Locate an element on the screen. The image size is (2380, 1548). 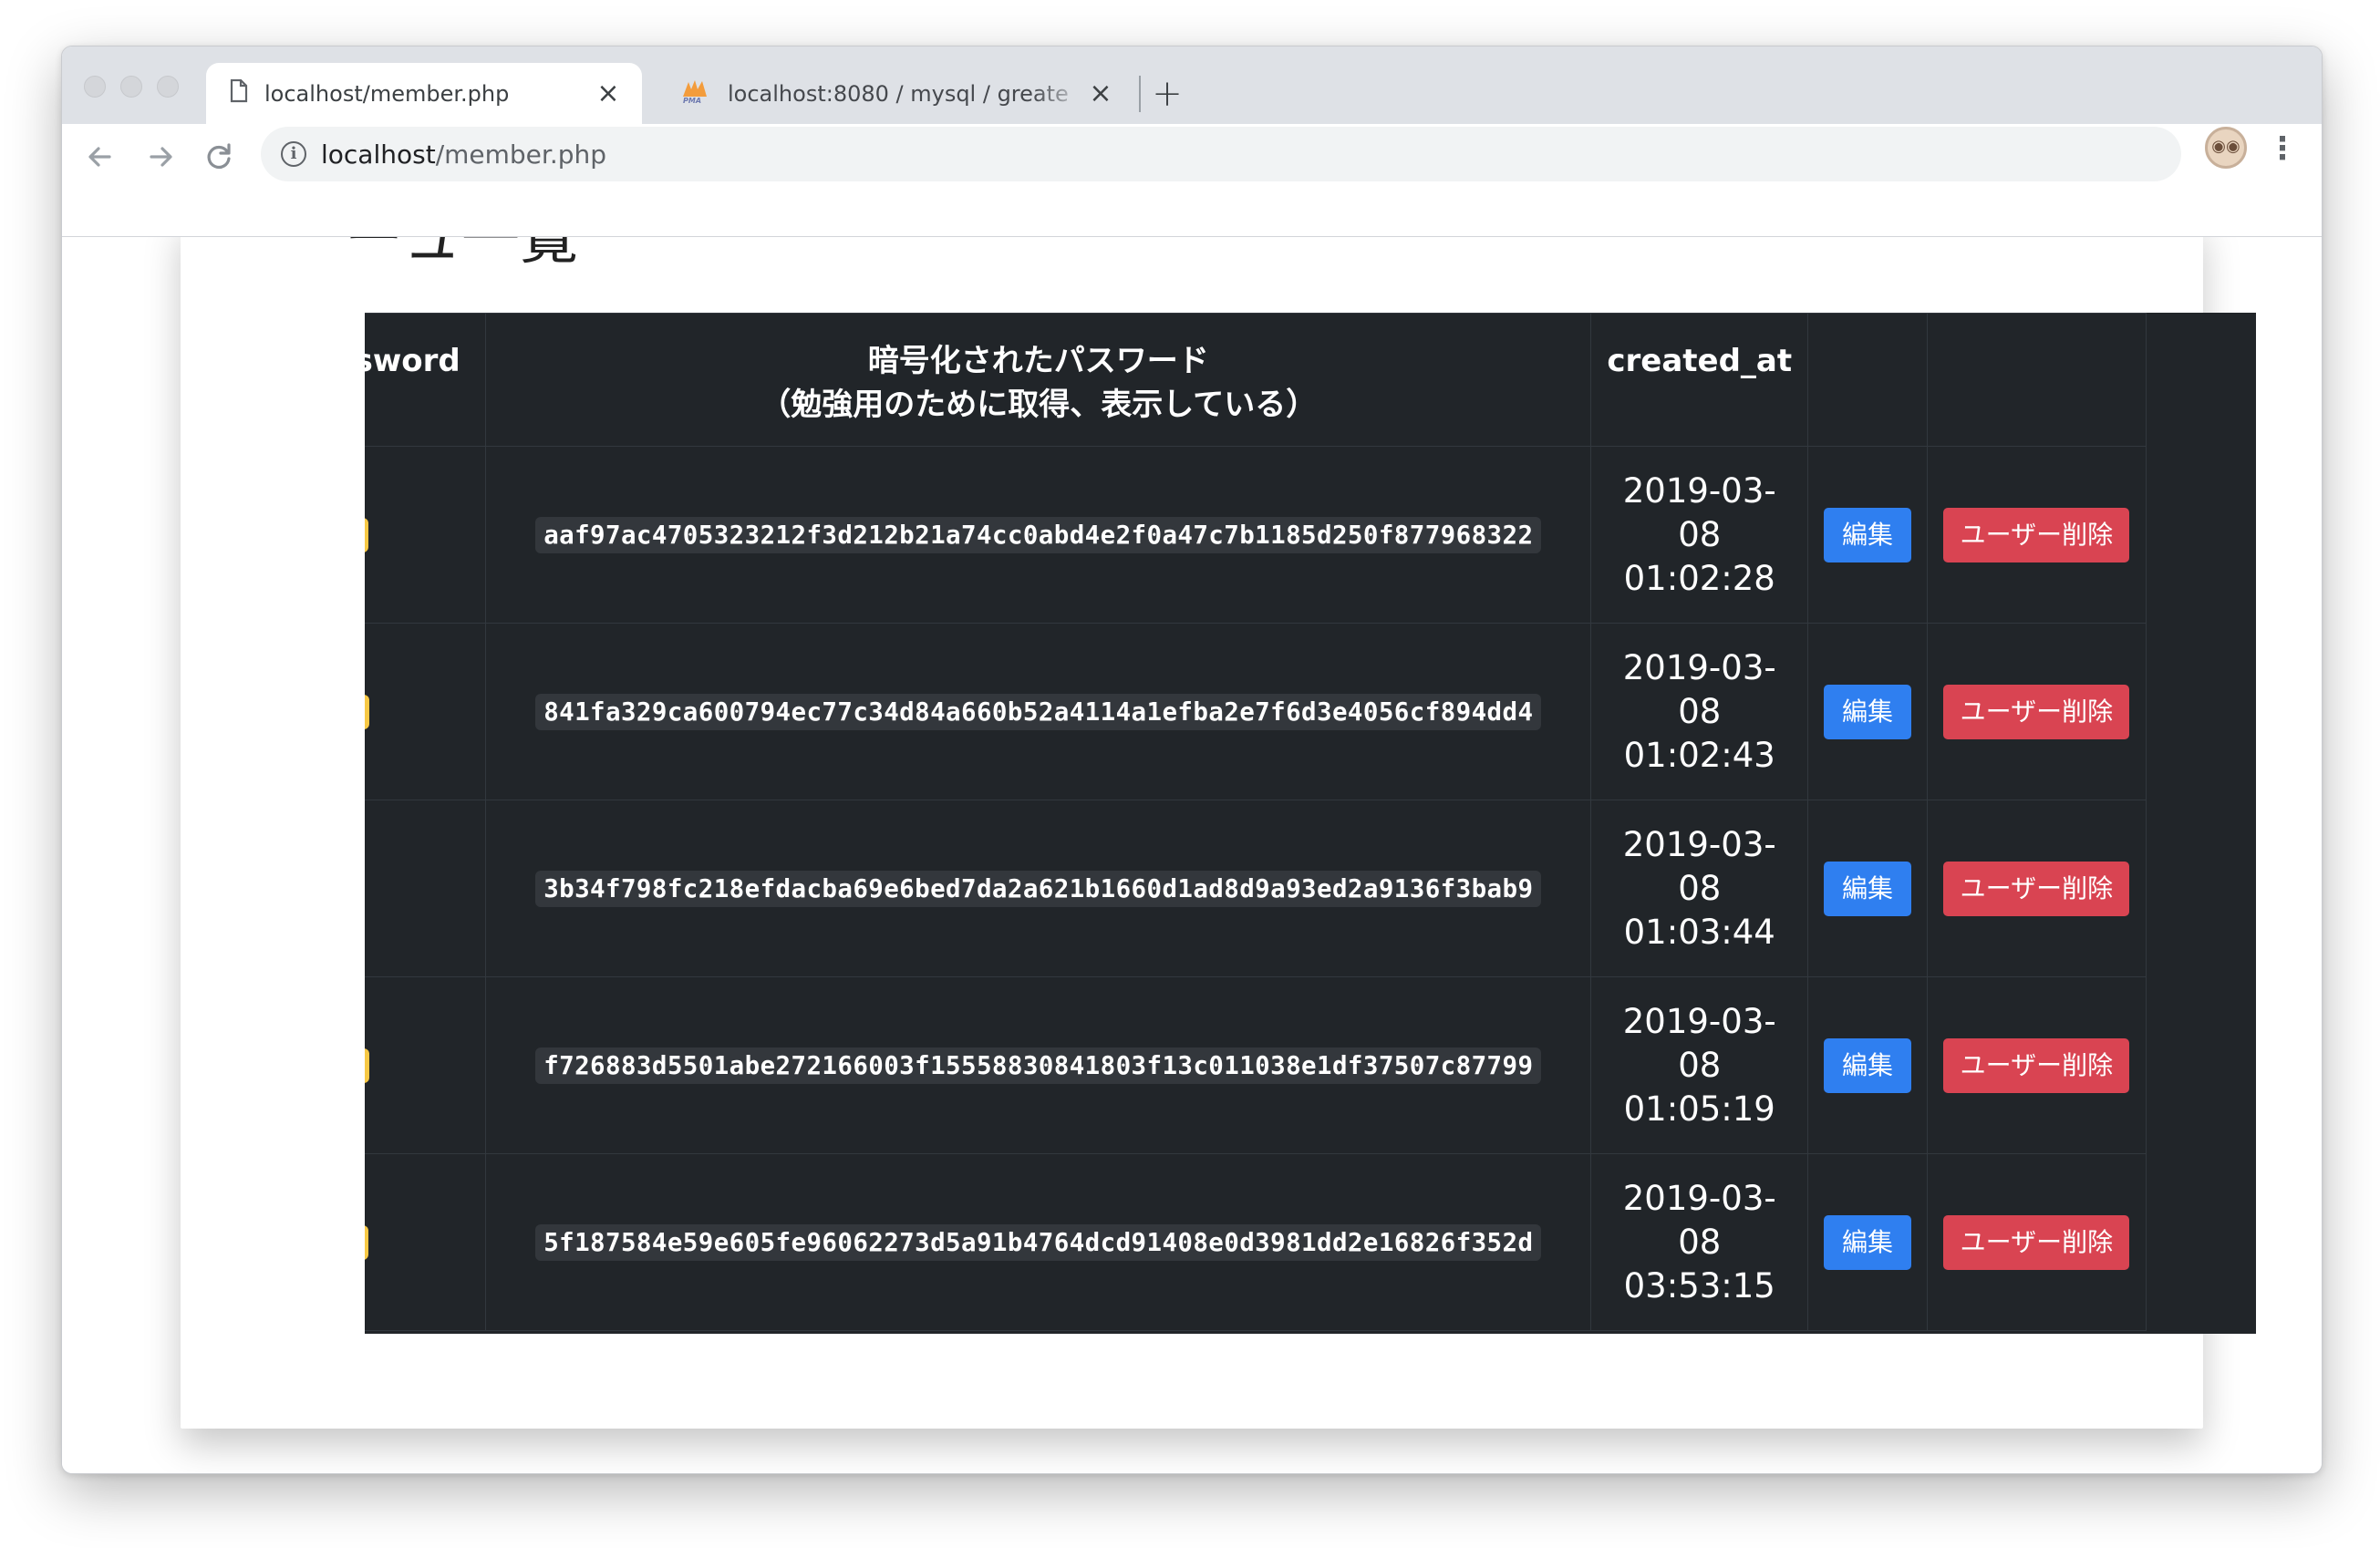
password-cell: ccc is located at coordinates (426, 888).